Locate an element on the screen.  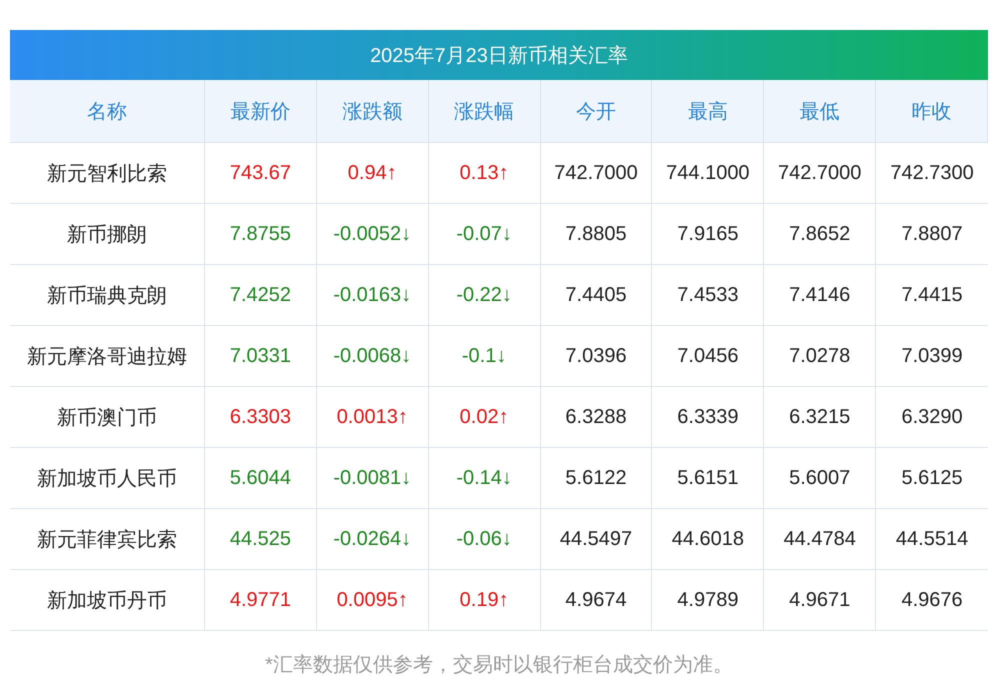
table-cell: 5.6122 is located at coordinates (596, 477).